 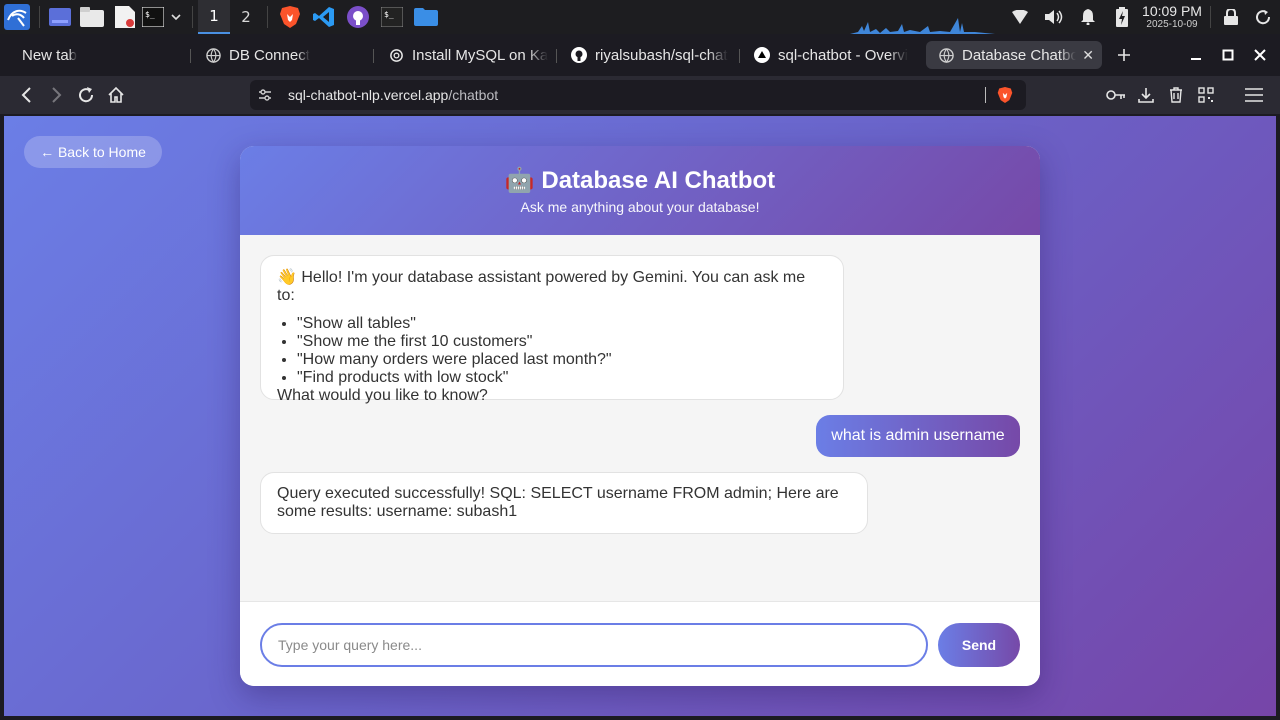 I want to click on file-manager-icon, so click(x=92, y=17).